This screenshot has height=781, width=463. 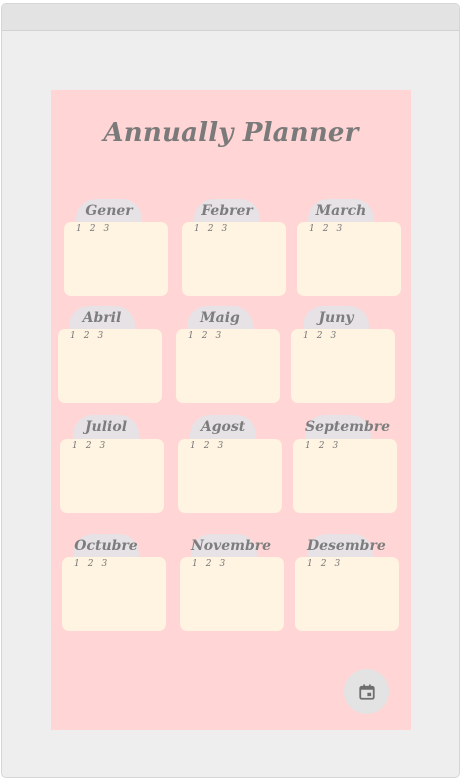 I want to click on month-label: March, so click(x=341, y=211).